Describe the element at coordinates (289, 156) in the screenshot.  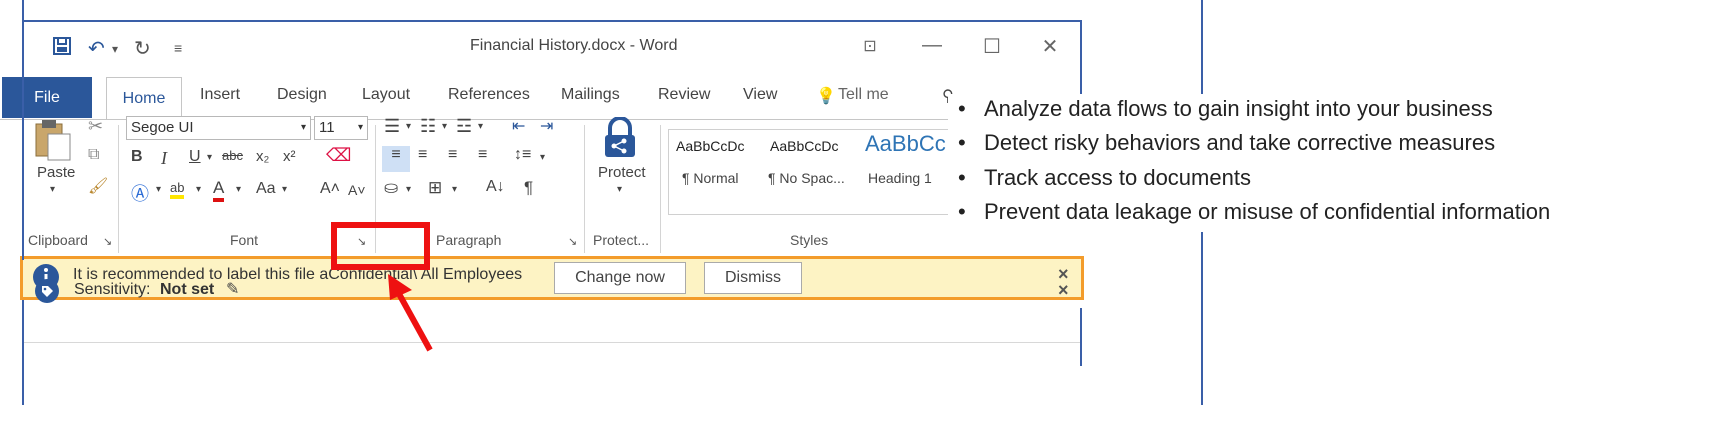
I see `superscript-button: x²` at that location.